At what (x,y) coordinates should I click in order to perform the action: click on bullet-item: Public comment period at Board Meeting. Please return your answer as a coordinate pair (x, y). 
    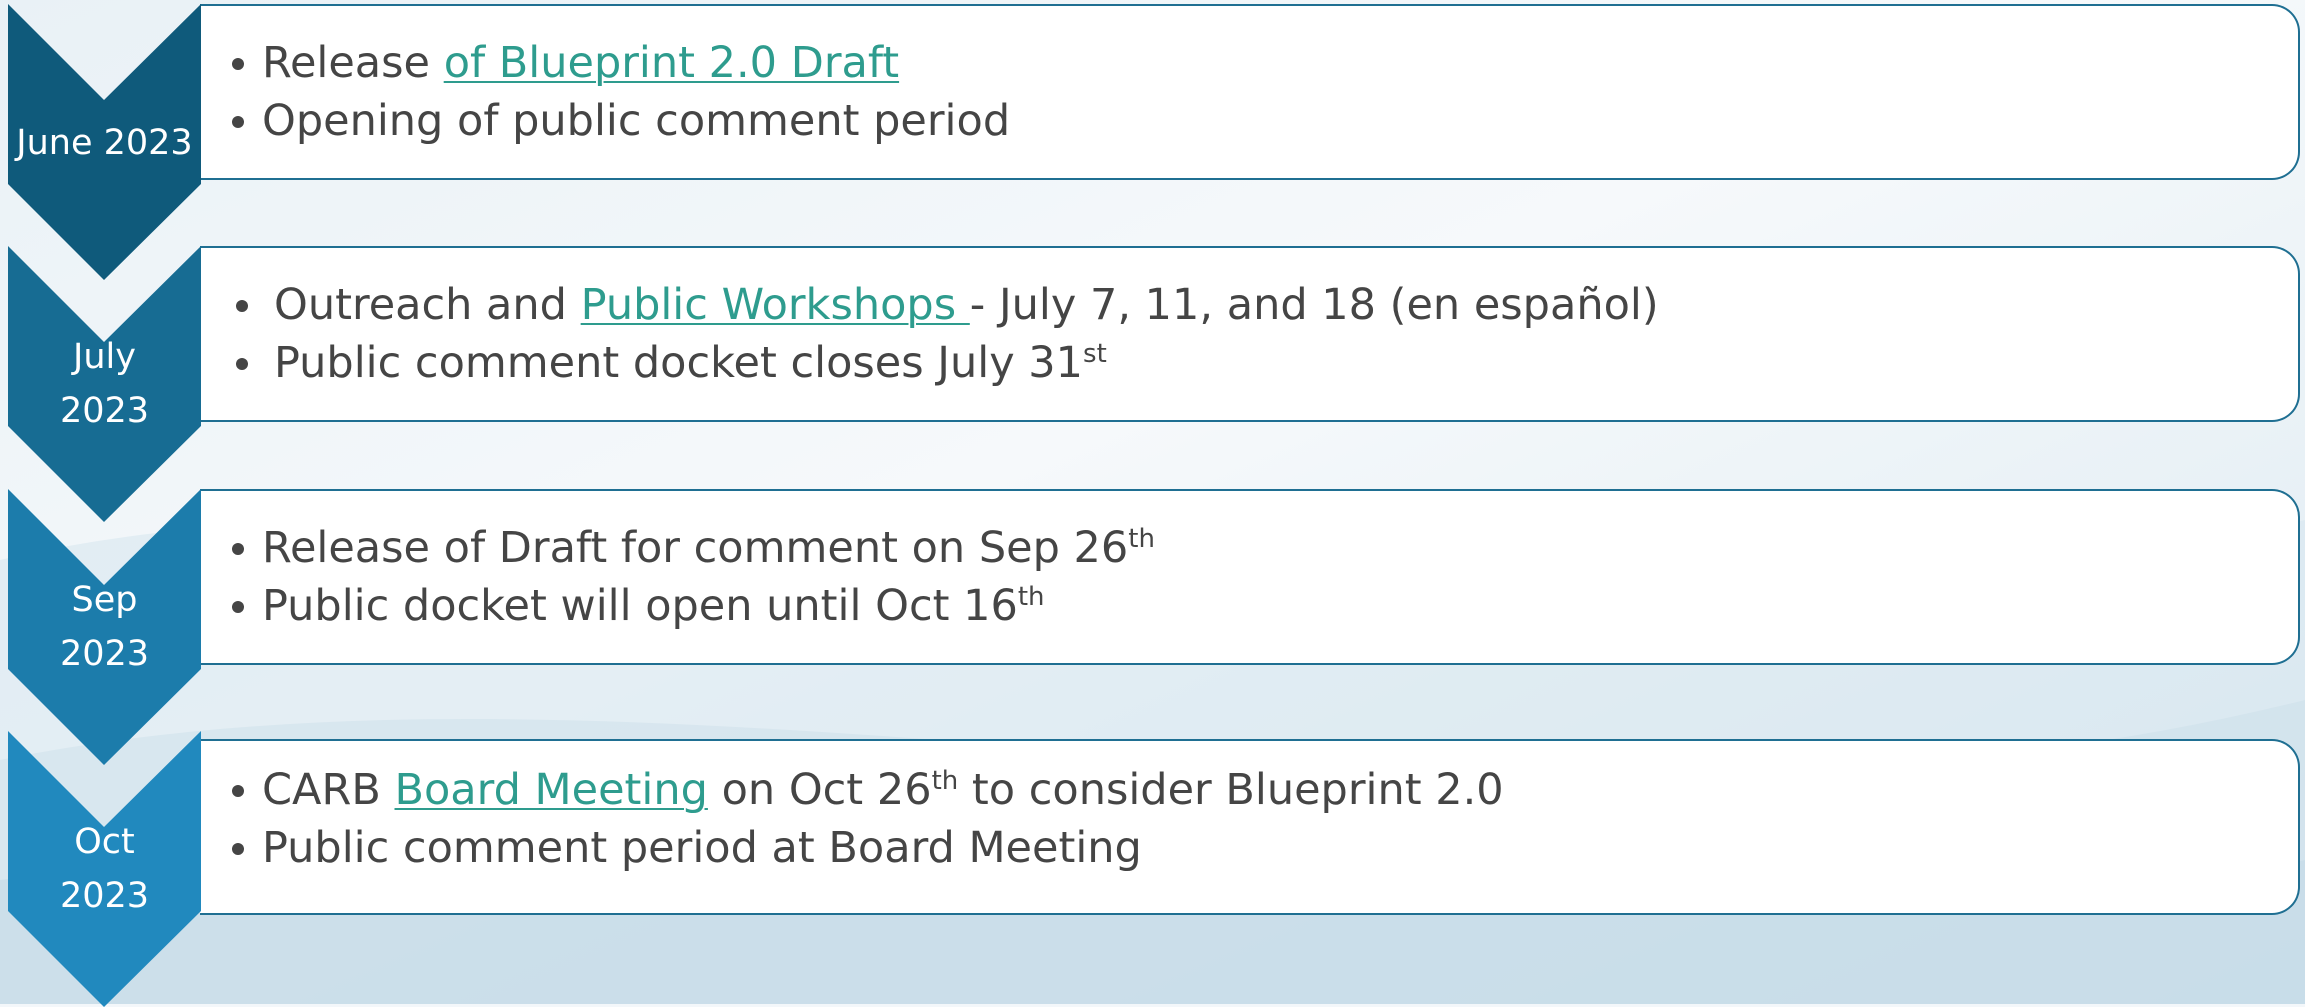
    Looking at the image, I should click on (867, 848).